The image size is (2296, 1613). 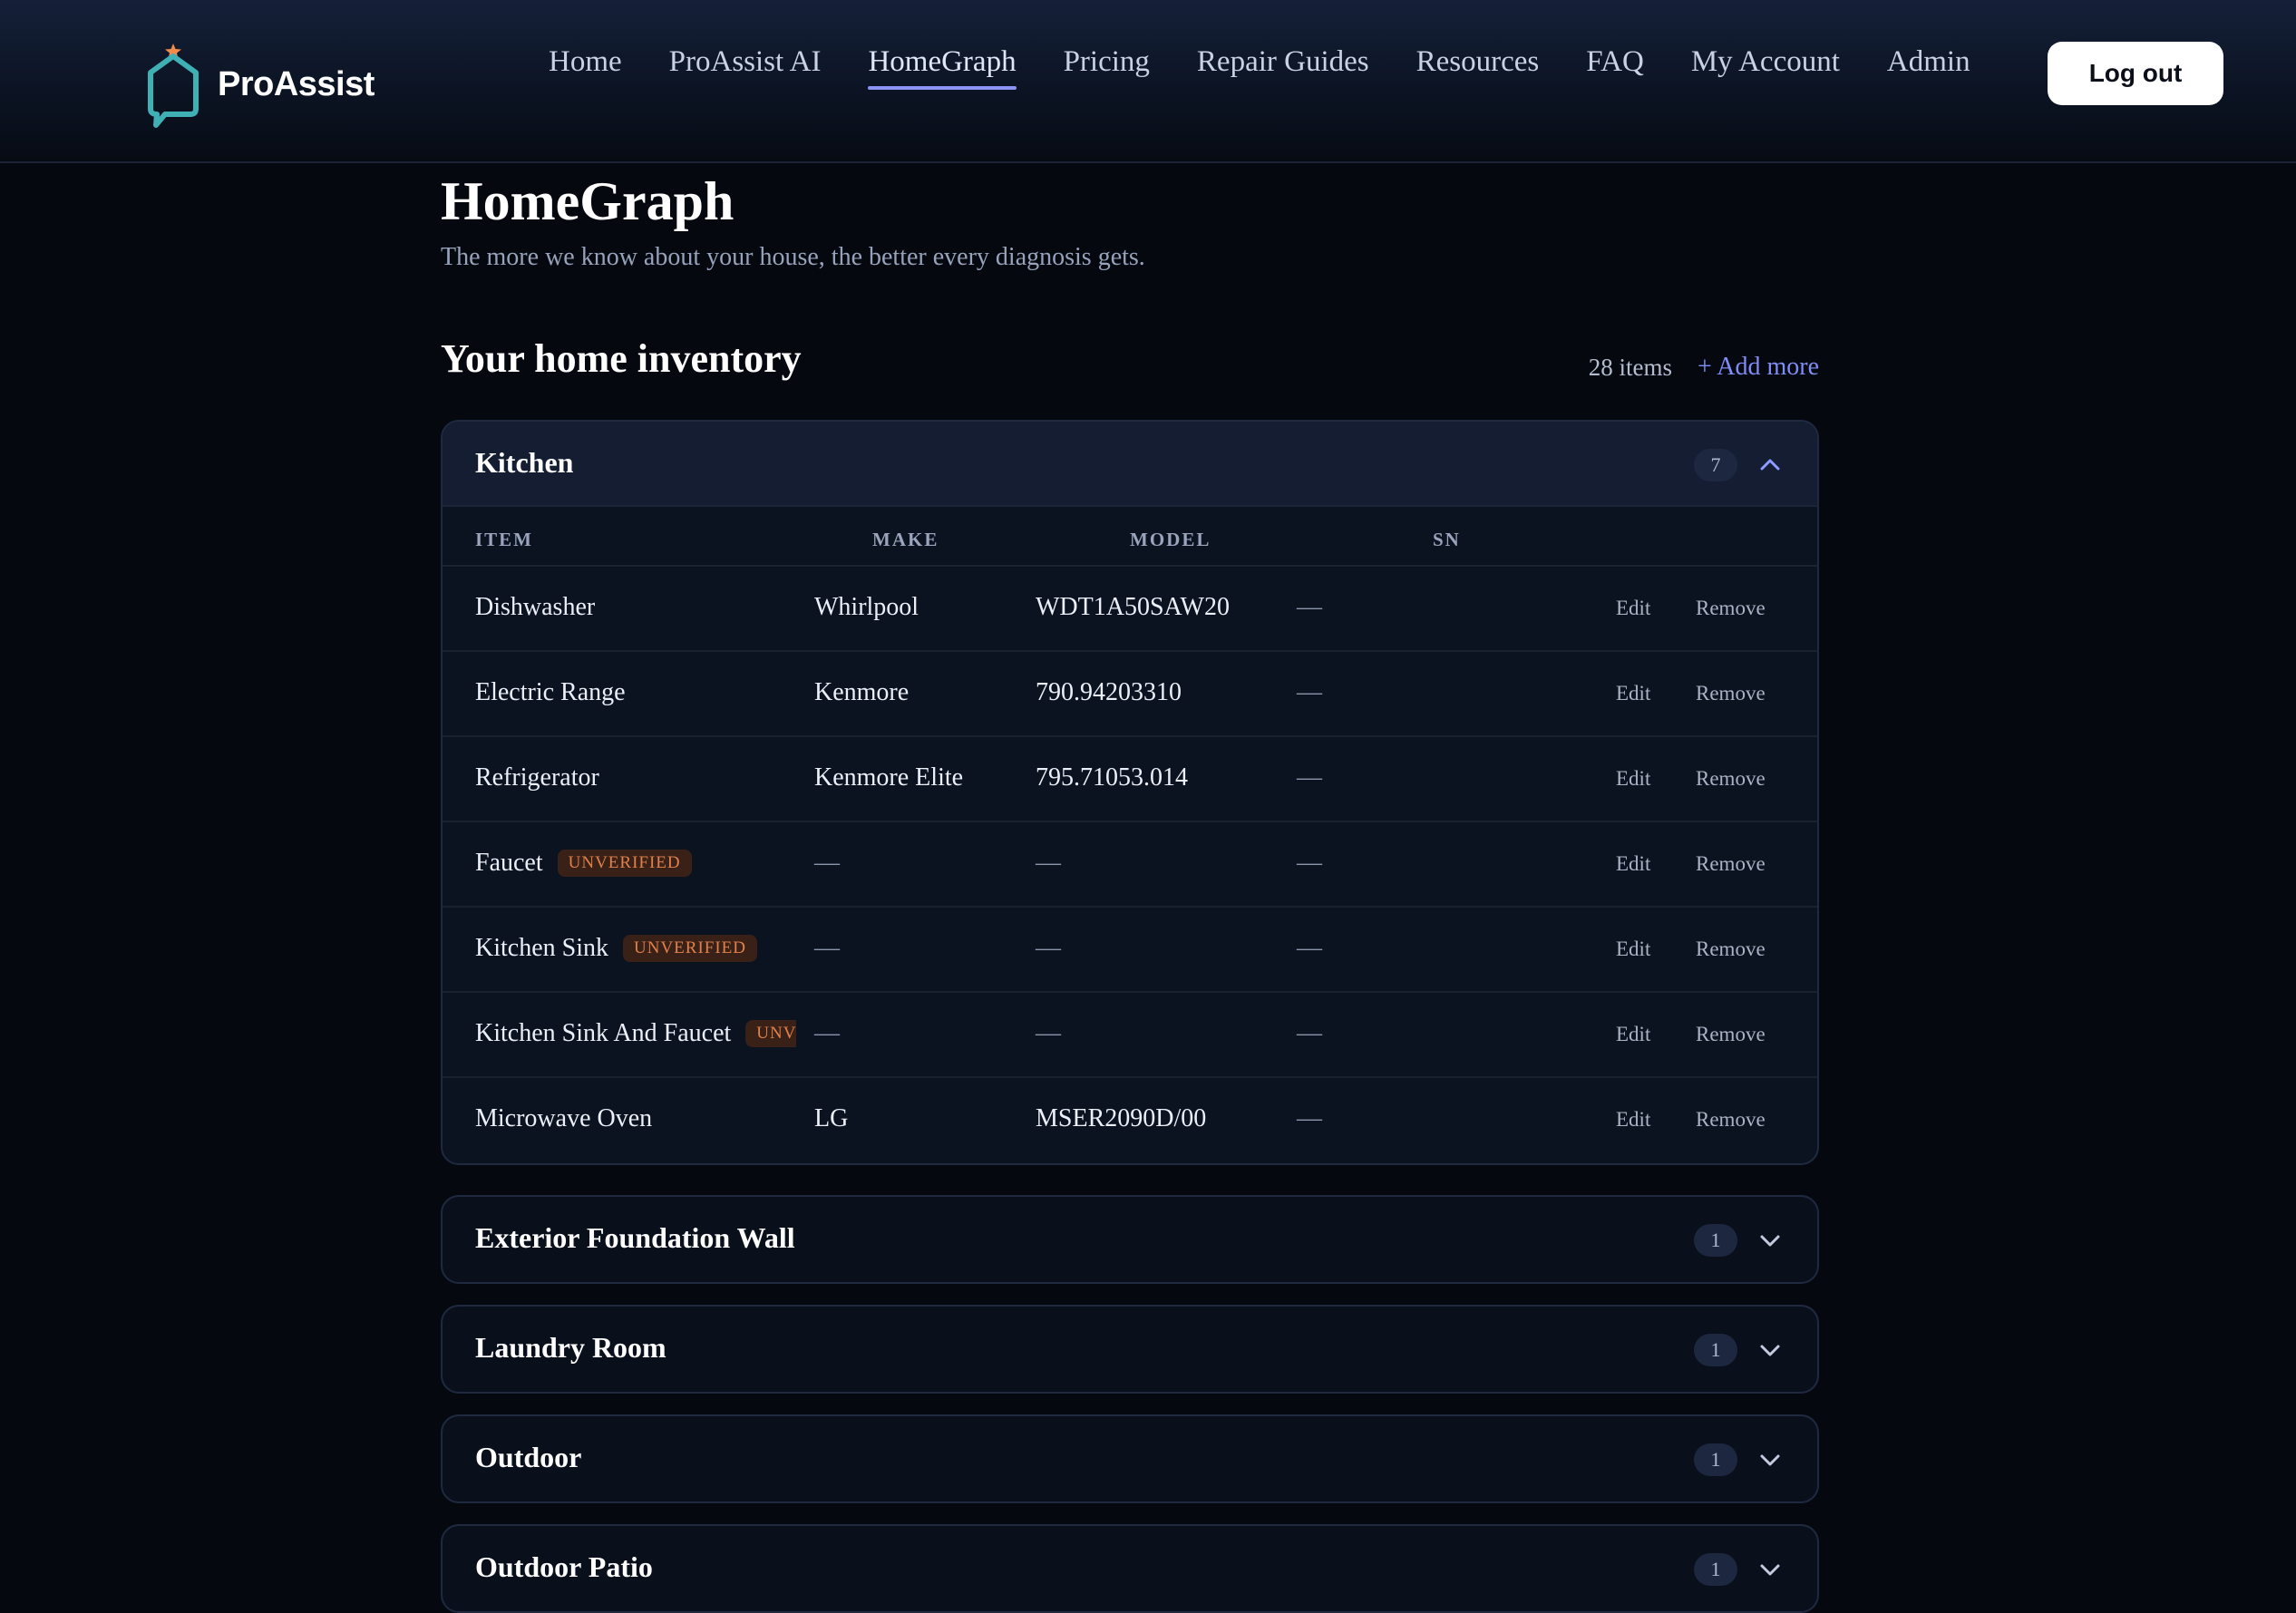 What do you see at coordinates (603, 1033) in the screenshot?
I see `item-name: Kitchen Sink And Faucet` at bounding box center [603, 1033].